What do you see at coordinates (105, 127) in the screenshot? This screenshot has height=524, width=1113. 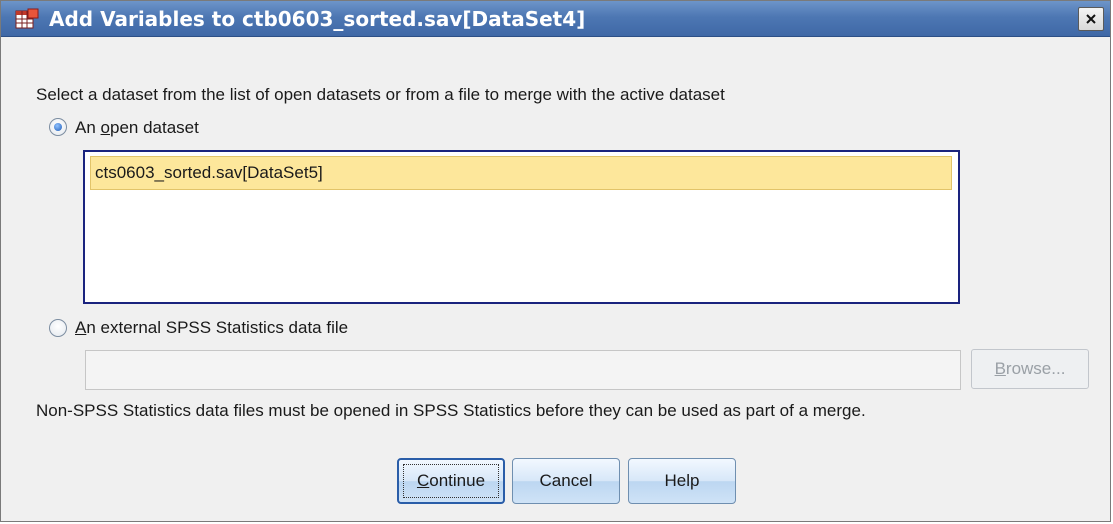 I see `open-dataset-mnemonic: o` at bounding box center [105, 127].